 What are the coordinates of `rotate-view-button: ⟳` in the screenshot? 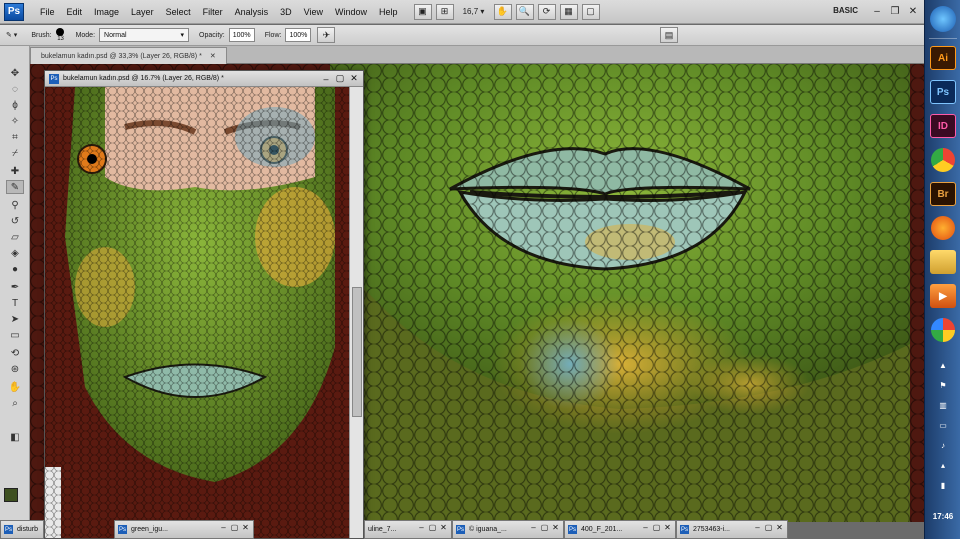 It's located at (546, 11).